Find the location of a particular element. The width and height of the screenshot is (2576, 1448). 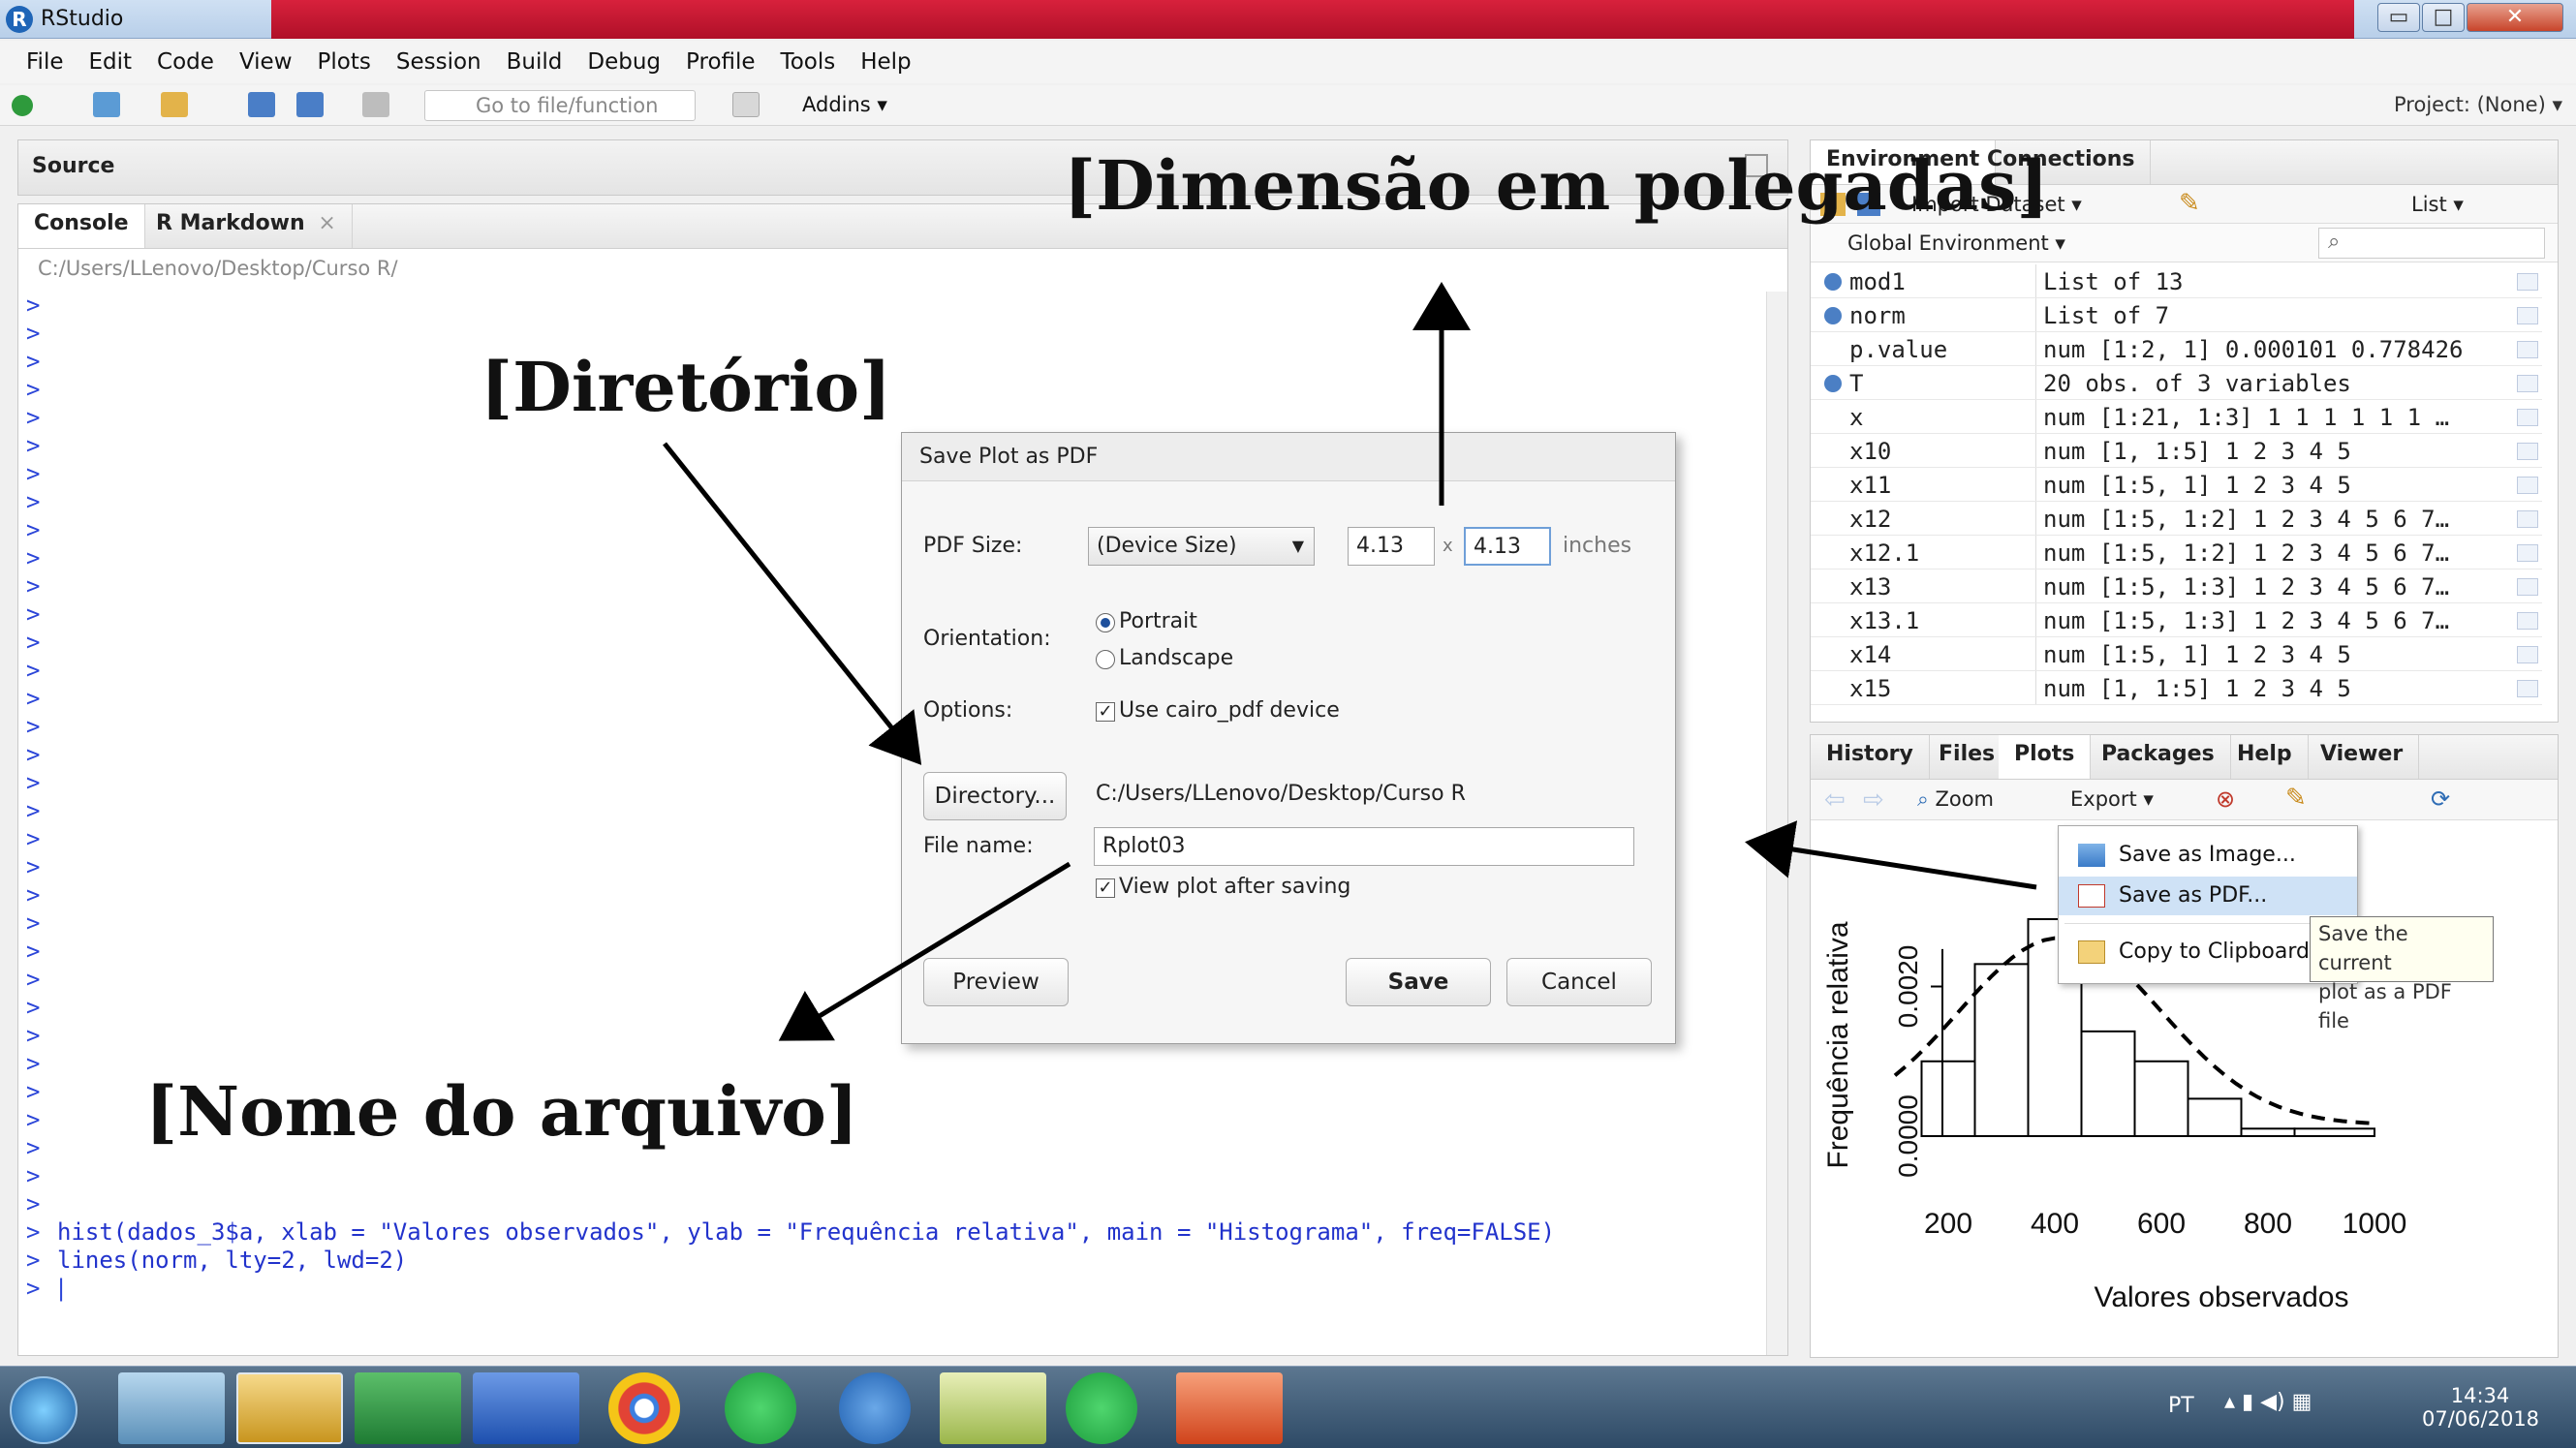

menu-view: View is located at coordinates (266, 62).